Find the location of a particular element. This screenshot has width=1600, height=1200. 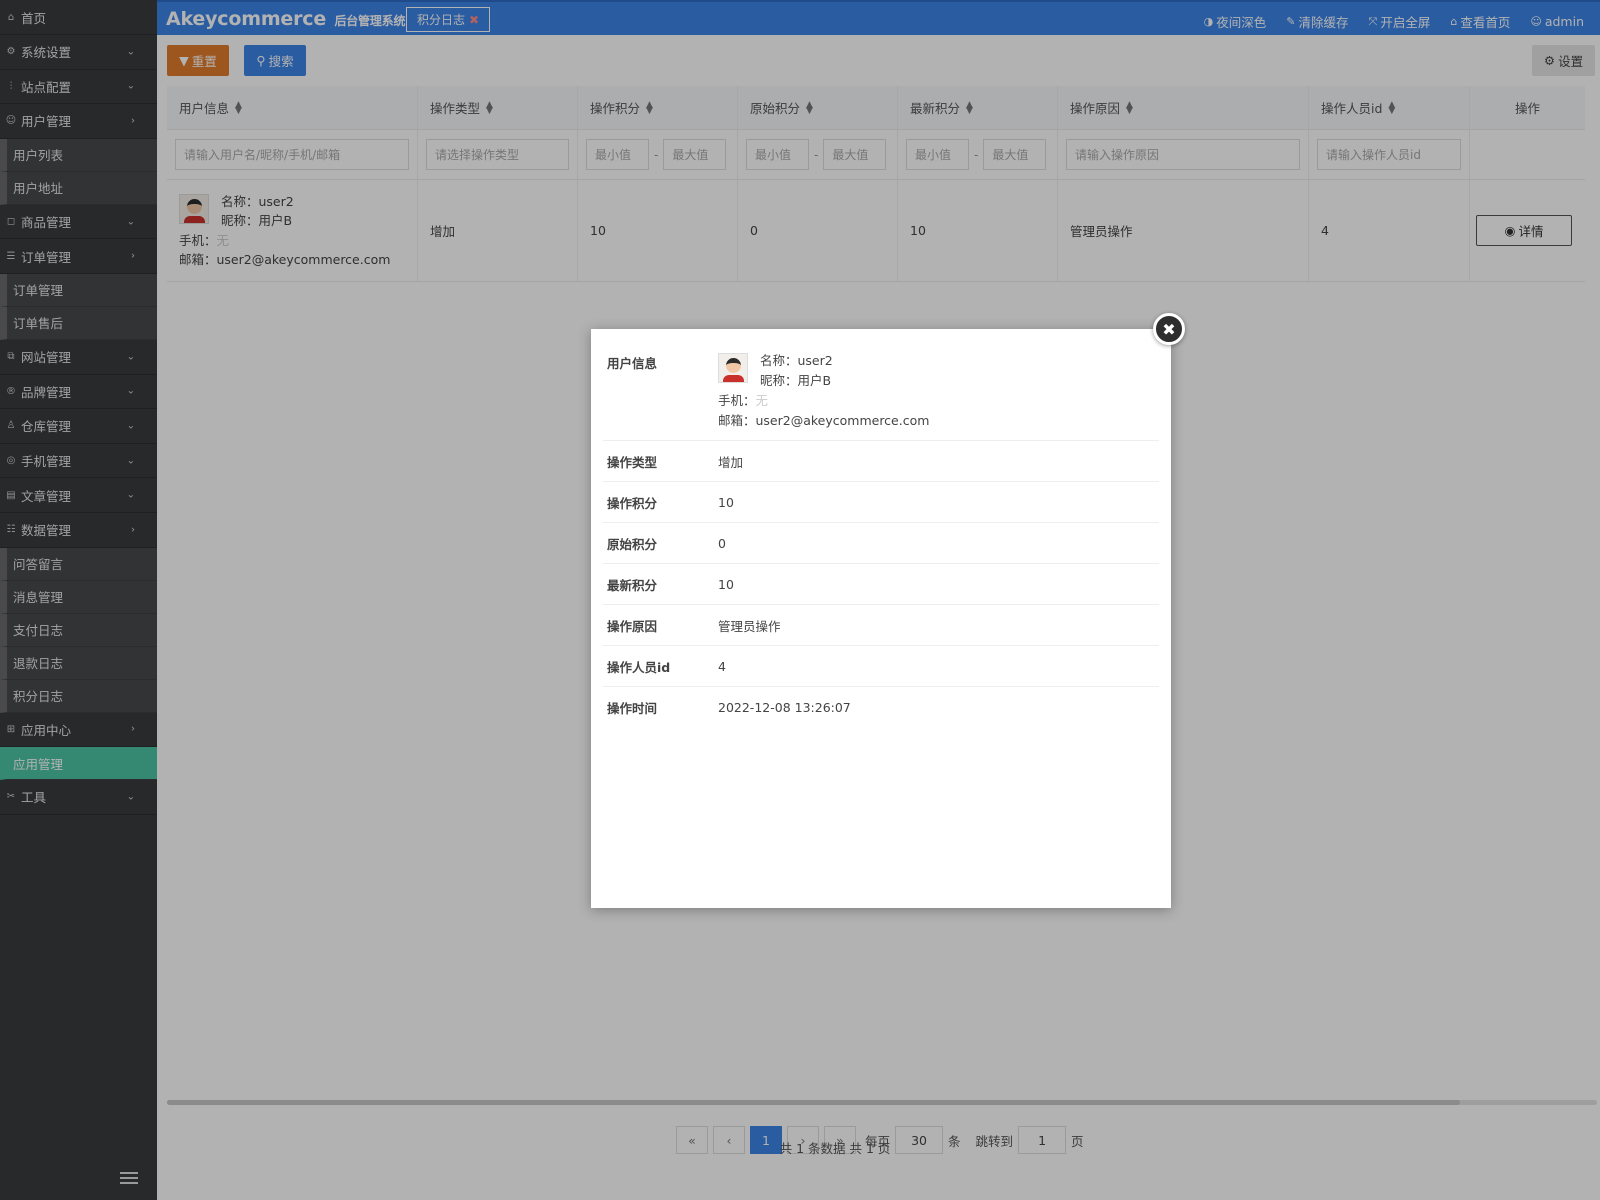

modal-row-points: 操作积分 10 is located at coordinates (881, 502).